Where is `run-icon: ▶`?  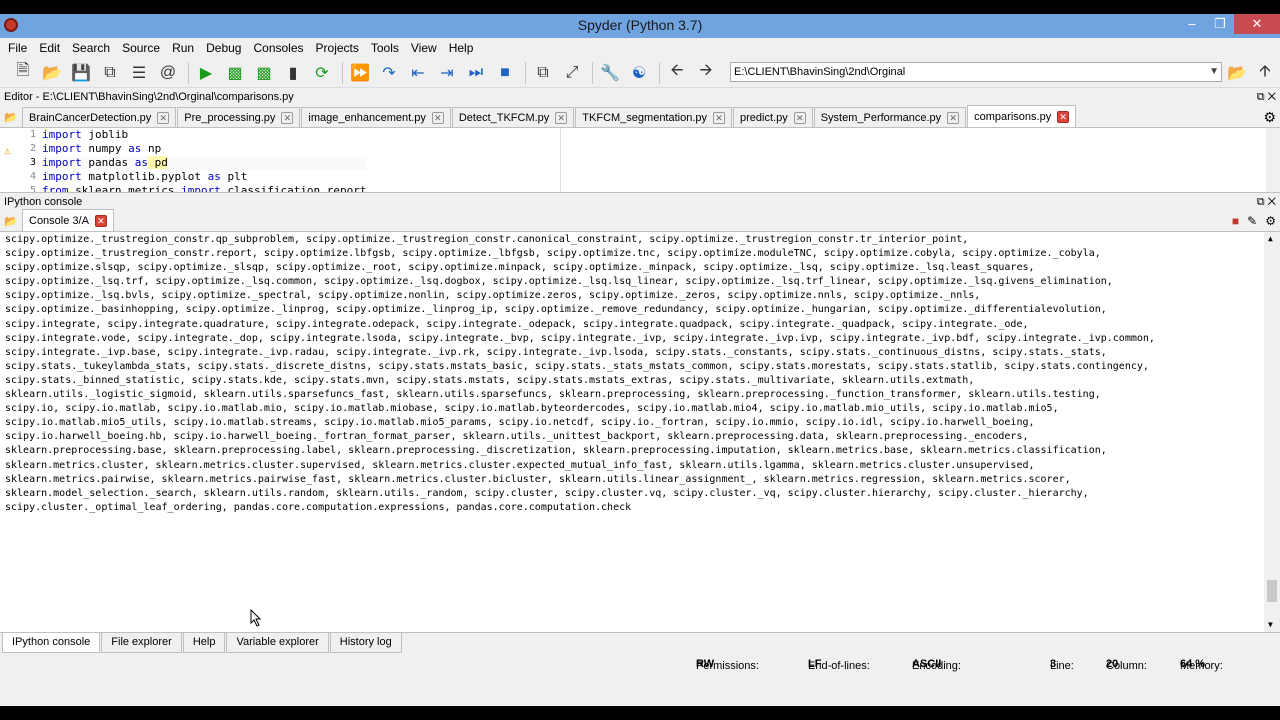 run-icon: ▶ is located at coordinates (206, 73).